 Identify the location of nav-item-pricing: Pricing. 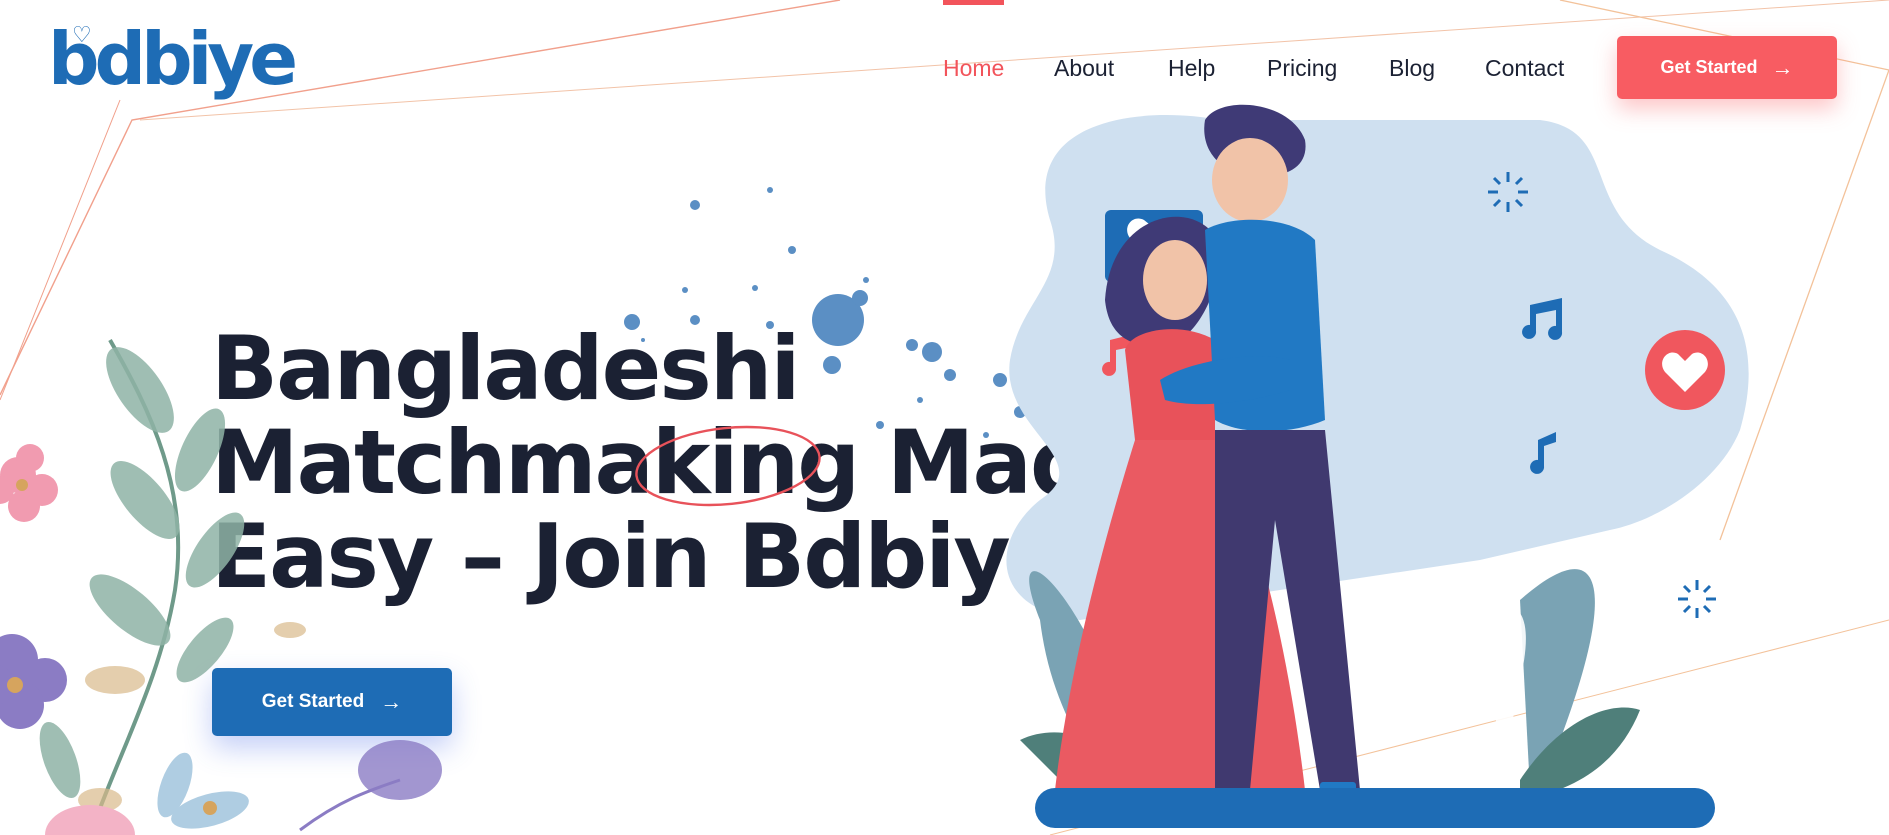
(1302, 68).